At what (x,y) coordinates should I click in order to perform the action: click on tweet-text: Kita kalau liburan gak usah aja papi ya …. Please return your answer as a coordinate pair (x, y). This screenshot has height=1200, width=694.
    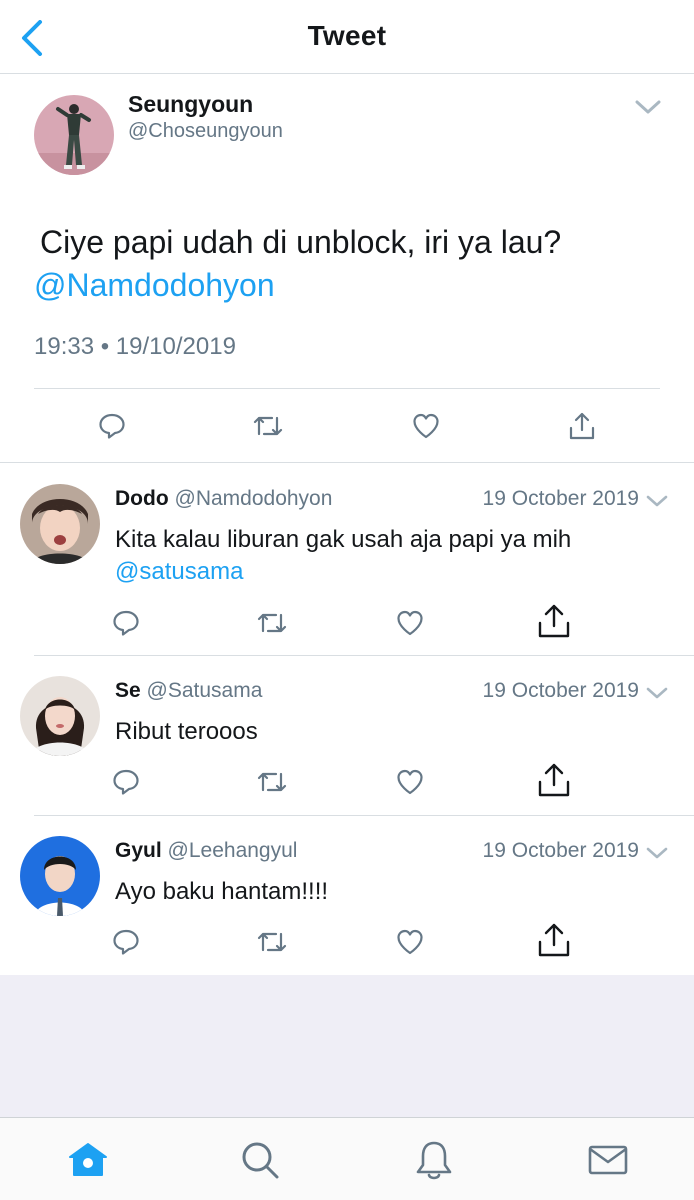
    Looking at the image, I should click on (395, 556).